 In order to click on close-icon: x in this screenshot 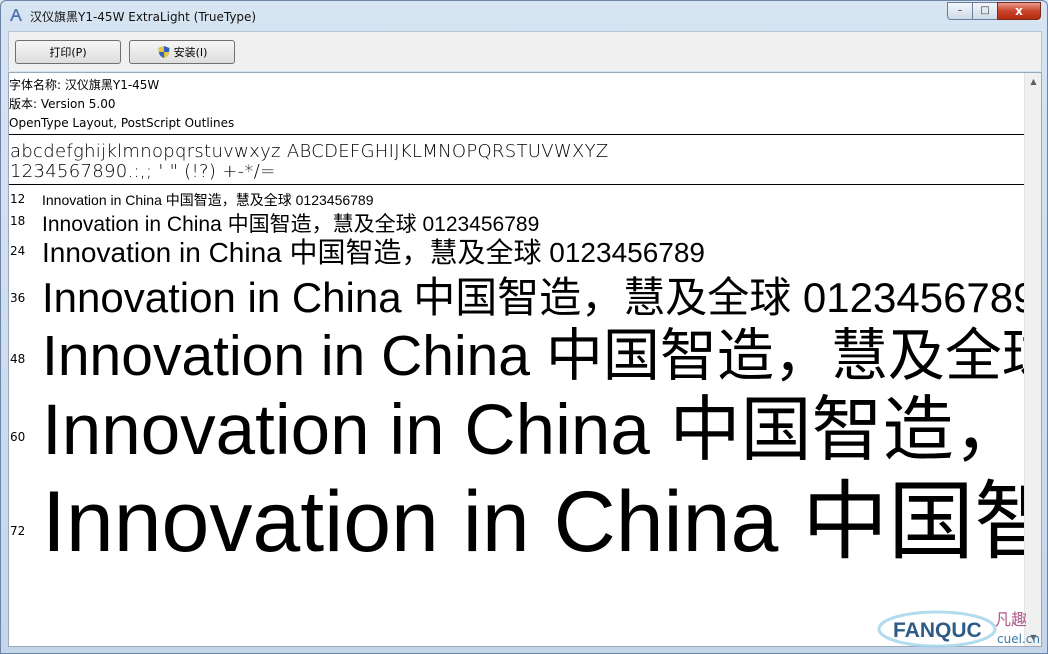, I will do `click(1019, 11)`.